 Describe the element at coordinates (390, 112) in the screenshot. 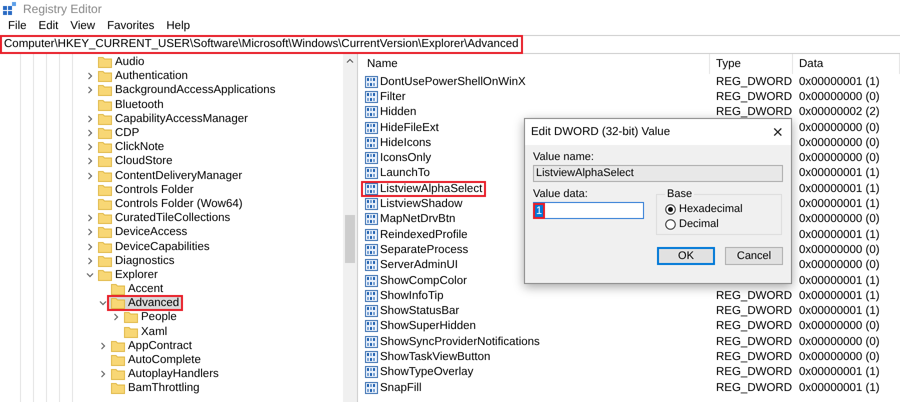

I see `value-name: Hidden` at that location.